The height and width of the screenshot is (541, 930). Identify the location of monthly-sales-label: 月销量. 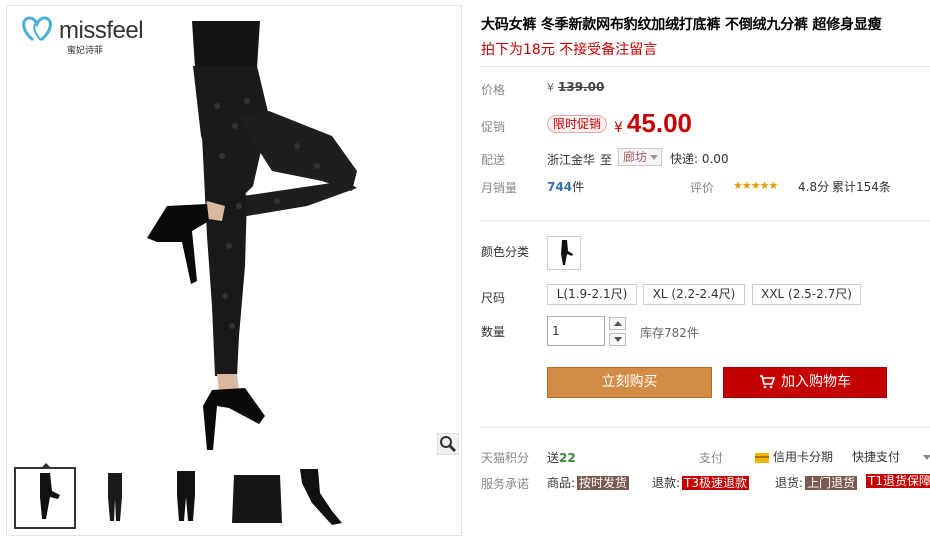
(499, 188).